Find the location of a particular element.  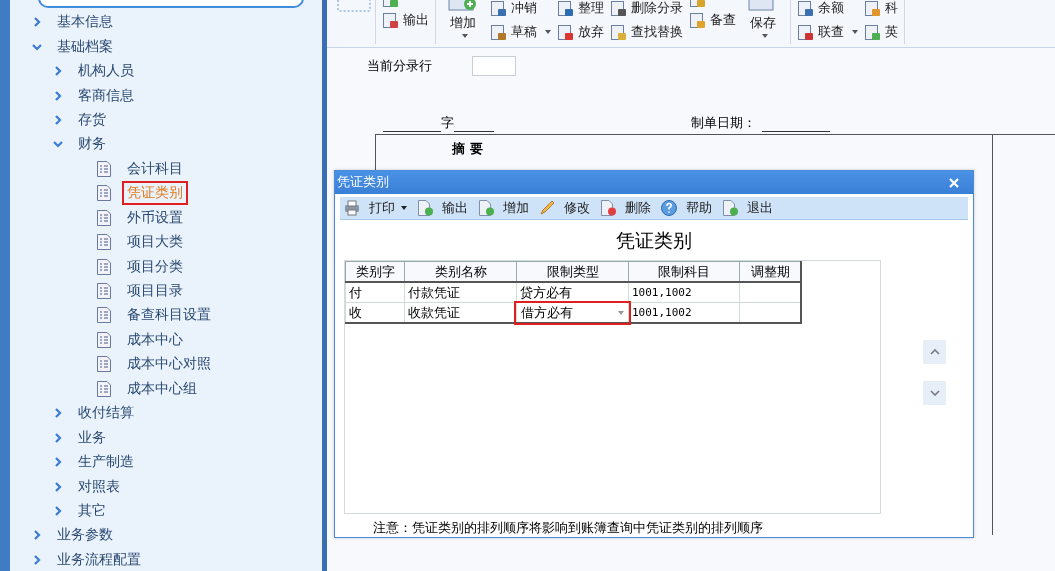

tree-item: 业务参数 is located at coordinates (84, 535).